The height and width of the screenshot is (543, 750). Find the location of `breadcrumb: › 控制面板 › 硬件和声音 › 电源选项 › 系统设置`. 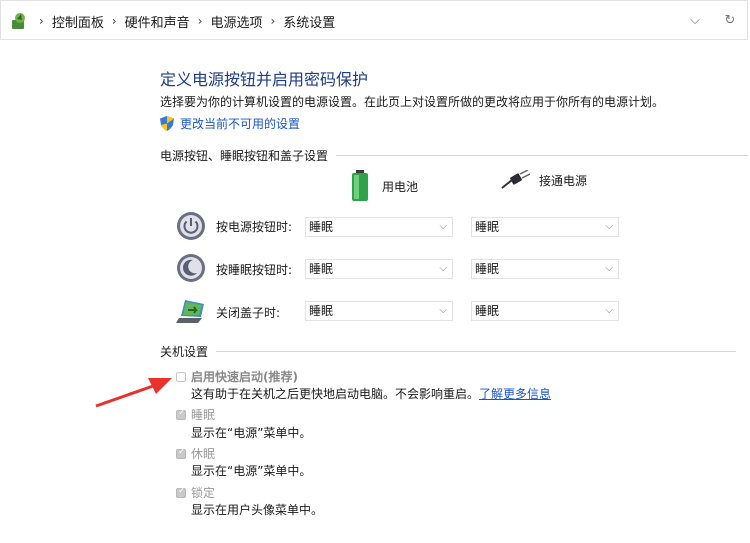

breadcrumb: › 控制面板 › 硬件和声音 › 电源选项 › 系统设置 is located at coordinates (183, 21).